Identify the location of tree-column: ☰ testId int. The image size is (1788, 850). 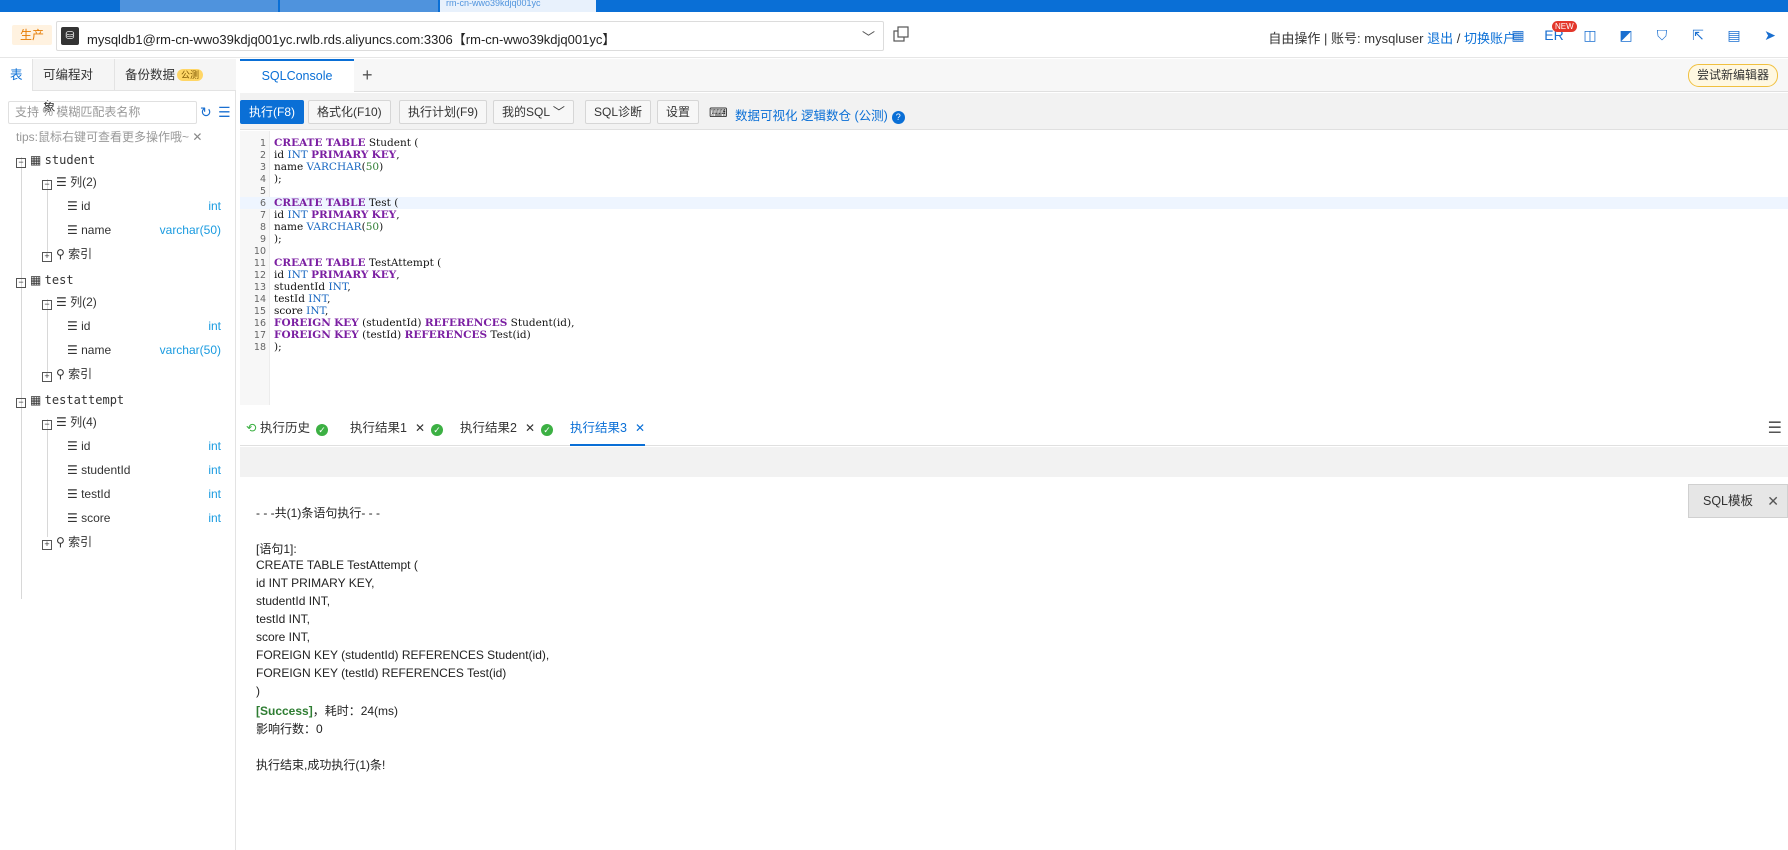
(148, 494).